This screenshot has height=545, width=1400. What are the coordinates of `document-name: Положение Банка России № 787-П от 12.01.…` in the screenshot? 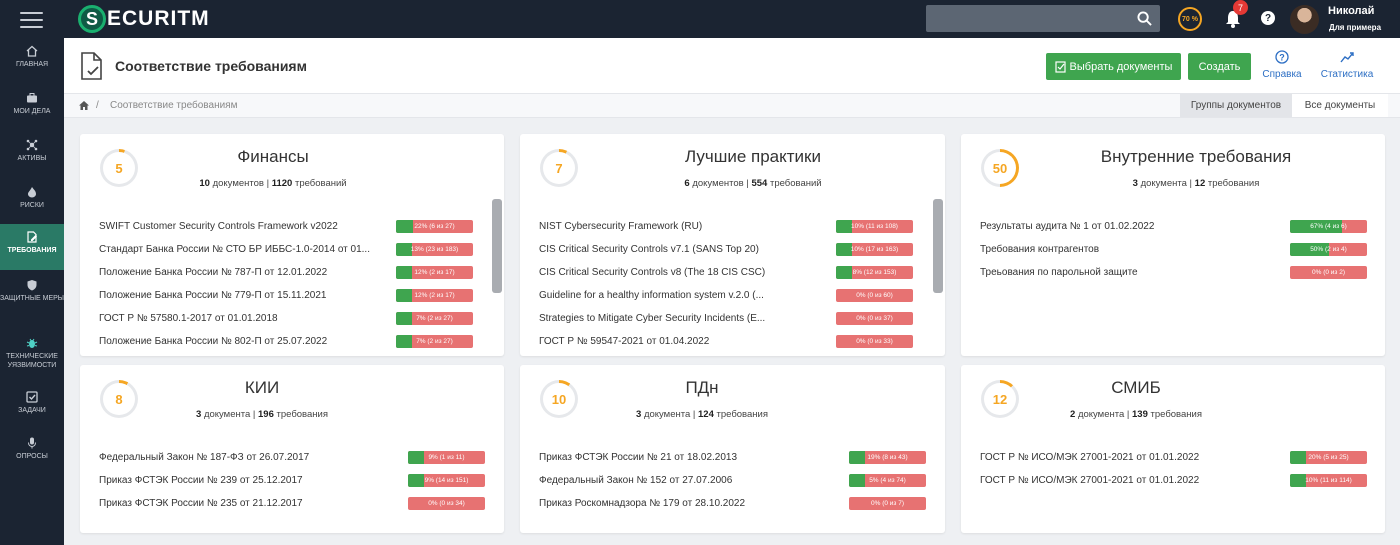 It's located at (213, 272).